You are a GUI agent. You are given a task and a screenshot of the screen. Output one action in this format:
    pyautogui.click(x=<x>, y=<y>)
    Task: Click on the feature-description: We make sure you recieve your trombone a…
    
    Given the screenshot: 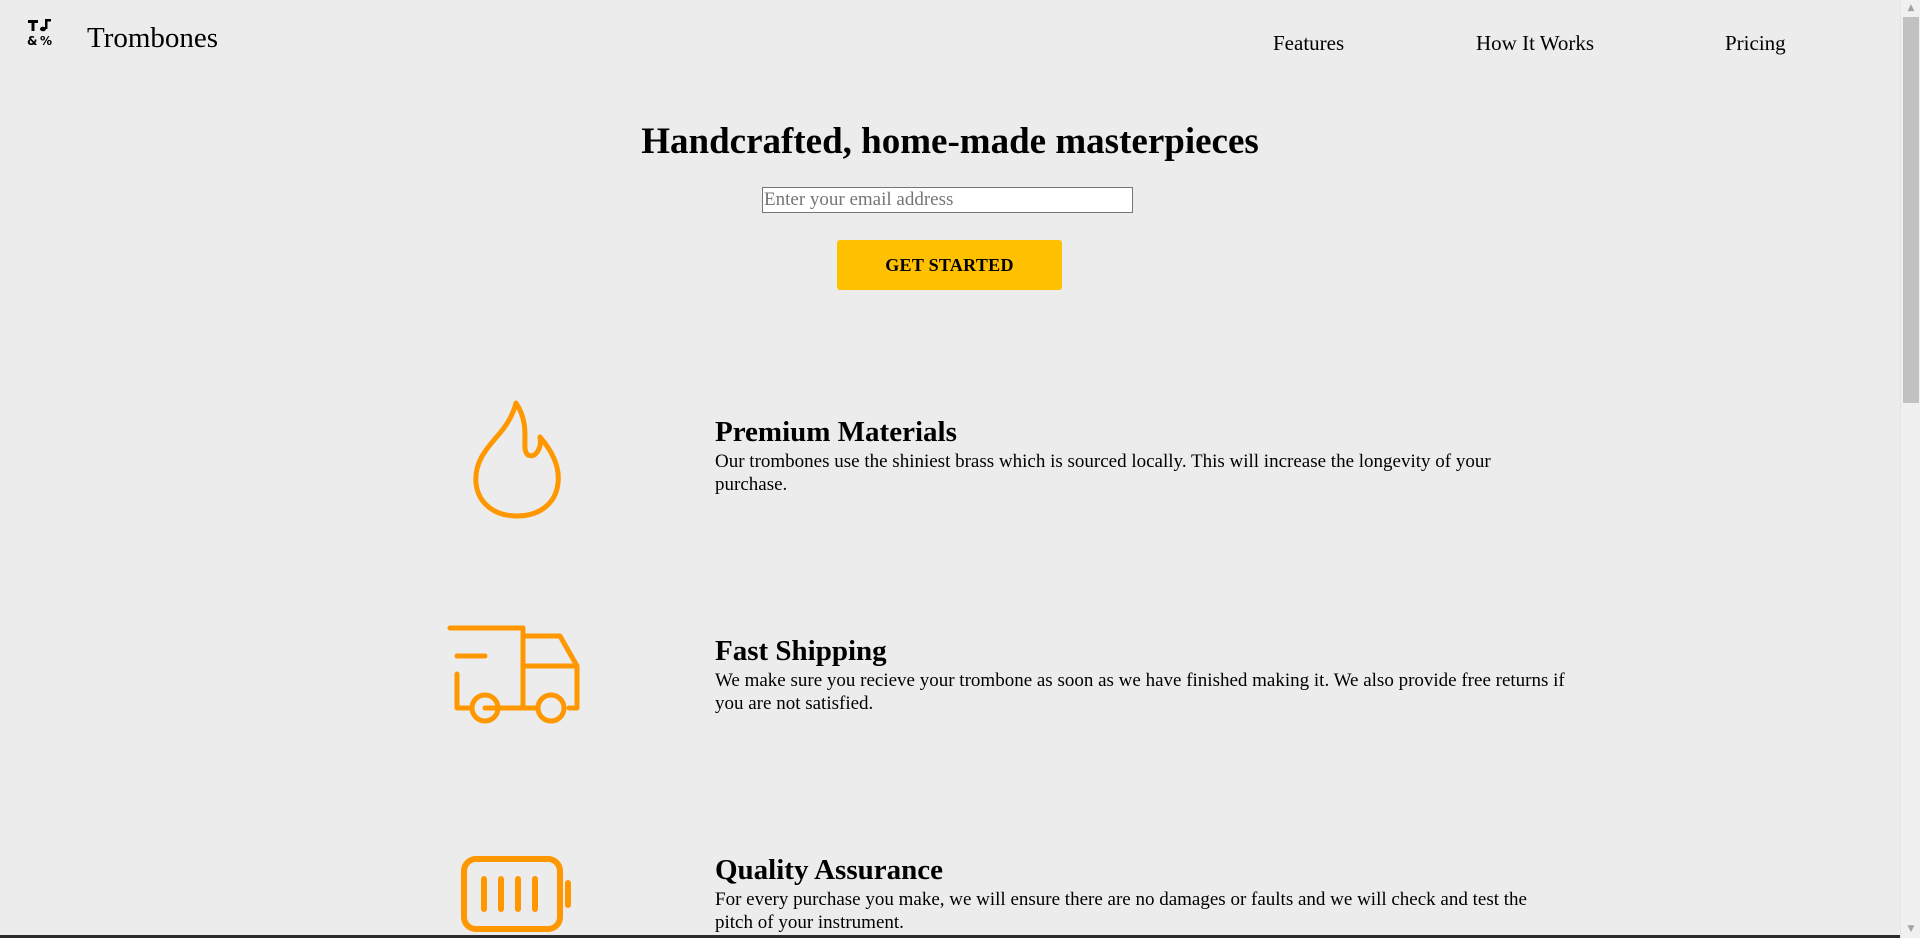 What is the action you would take?
    pyautogui.click(x=1140, y=692)
    